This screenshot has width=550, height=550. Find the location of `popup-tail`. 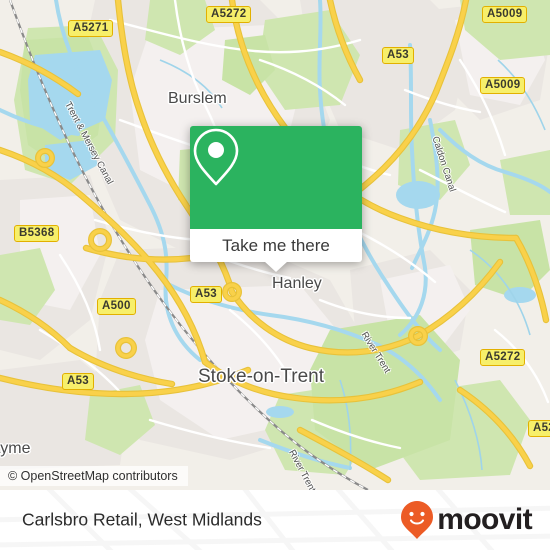

popup-tail is located at coordinates (276, 266).